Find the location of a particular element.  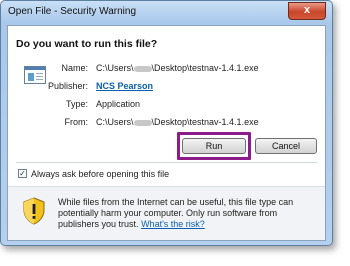

security-shield-icon is located at coordinates (34, 211).